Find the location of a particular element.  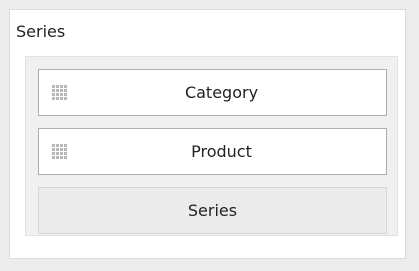

series-field-category: Category is located at coordinates (212, 92).